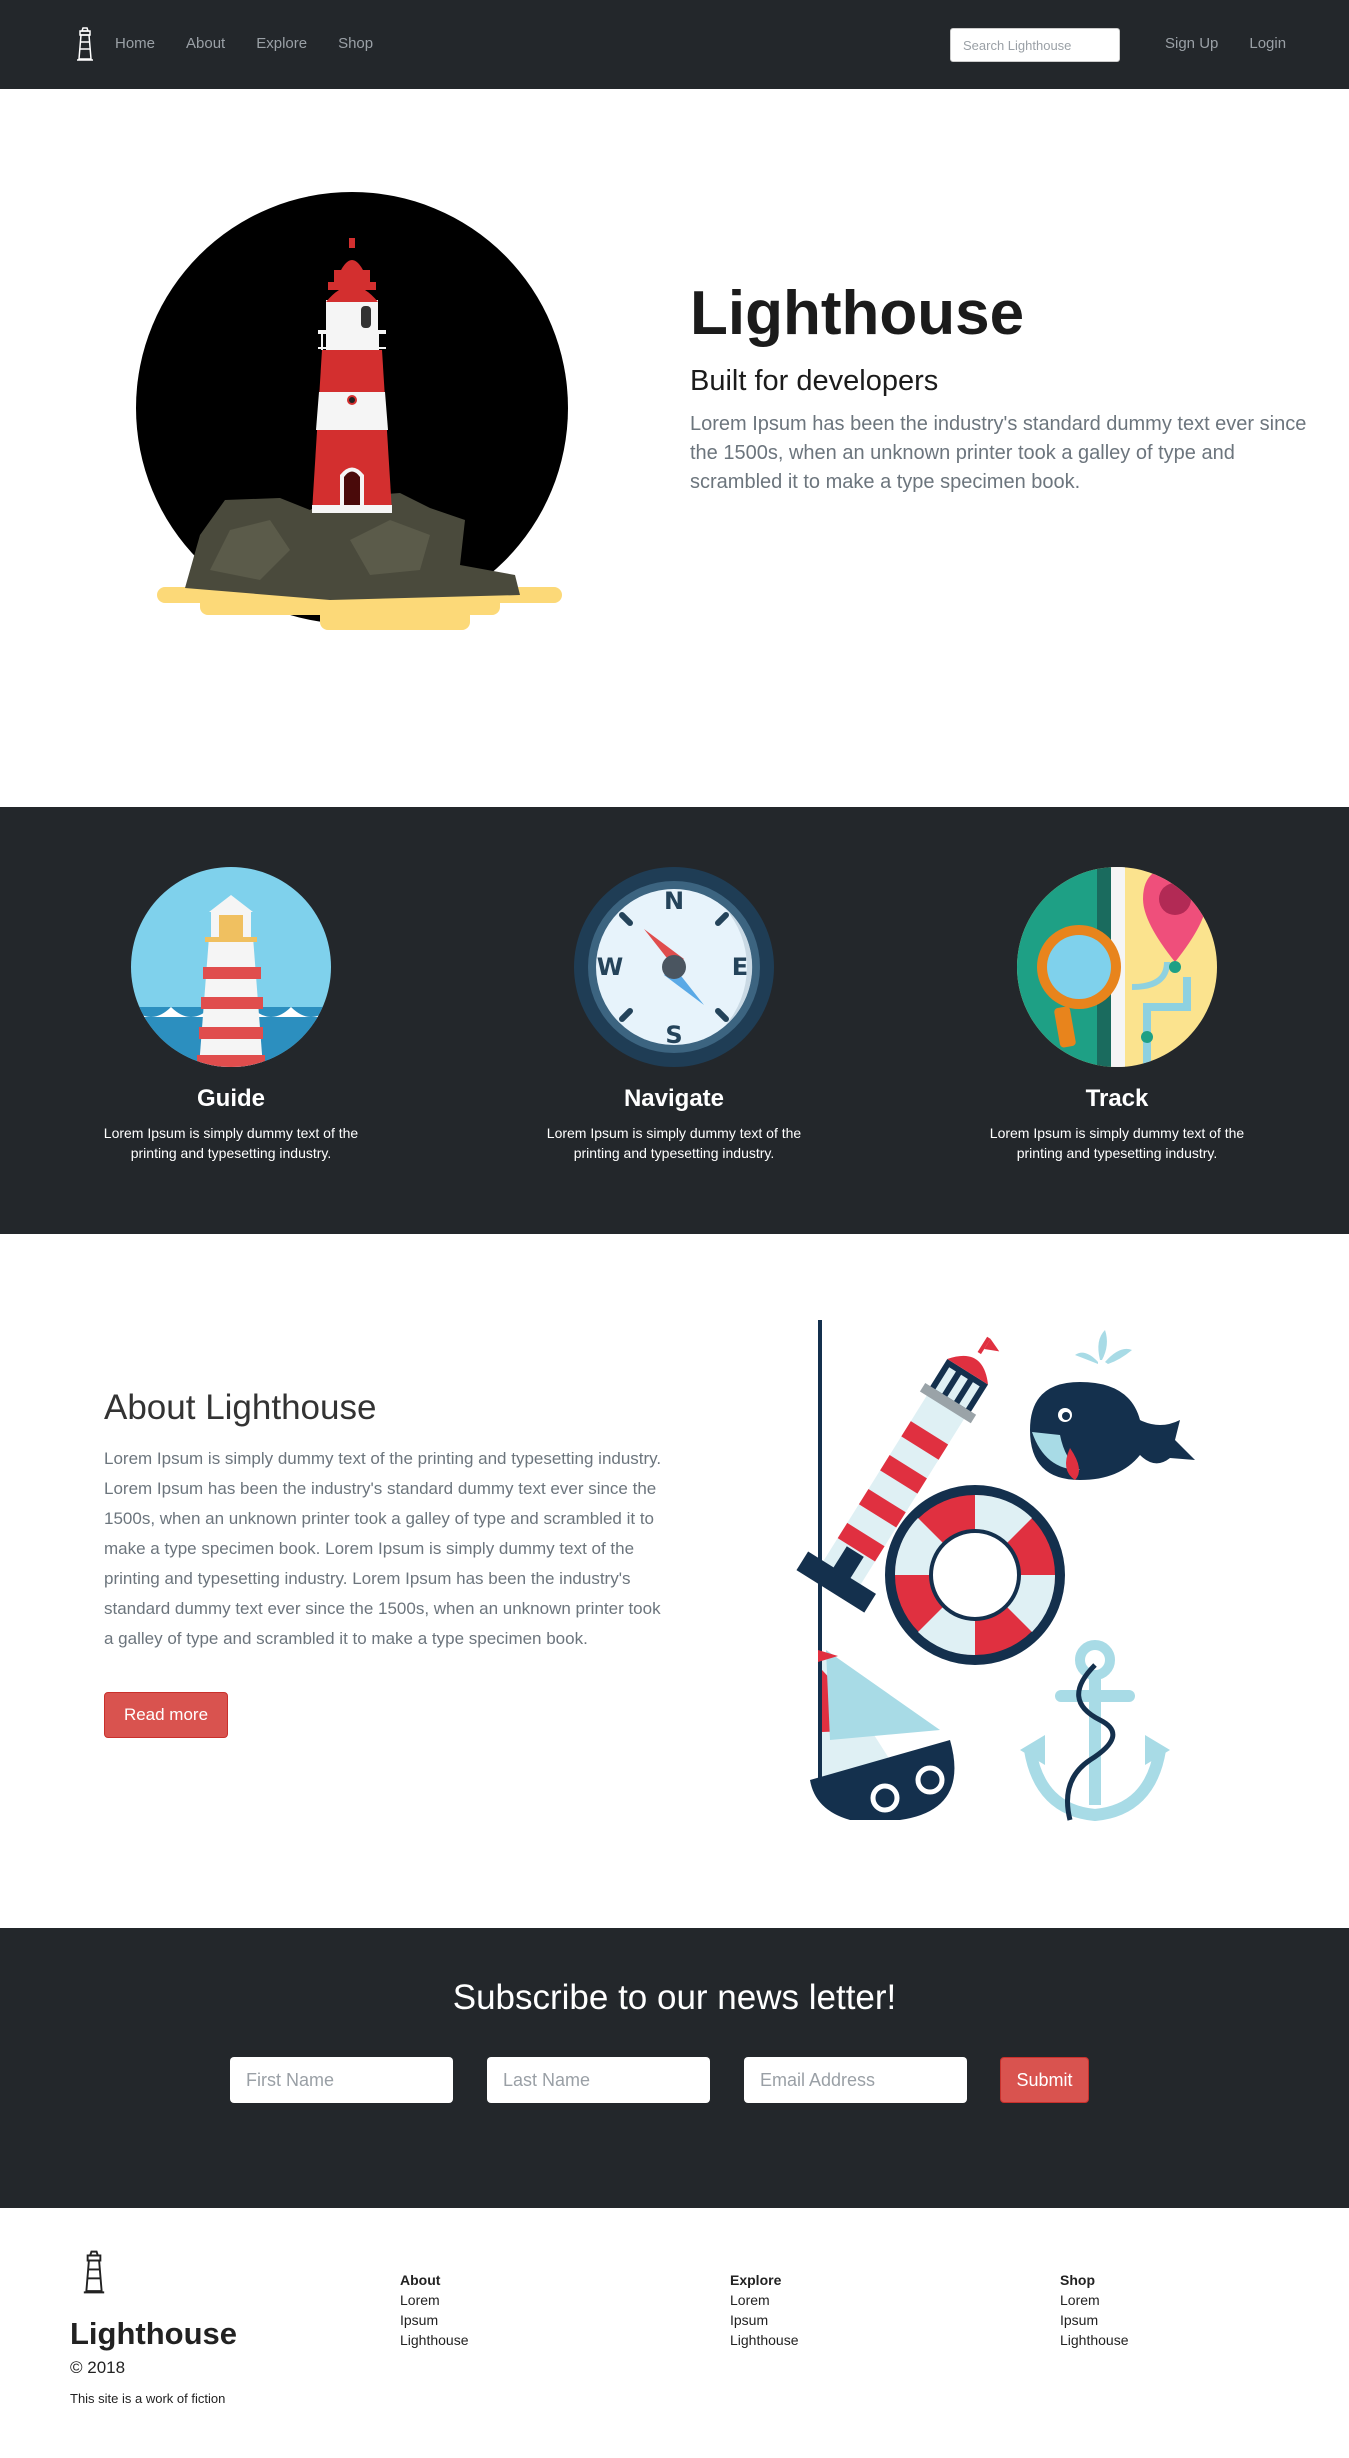  Describe the element at coordinates (420, 2280) in the screenshot. I see `footer-column-heading: About` at that location.